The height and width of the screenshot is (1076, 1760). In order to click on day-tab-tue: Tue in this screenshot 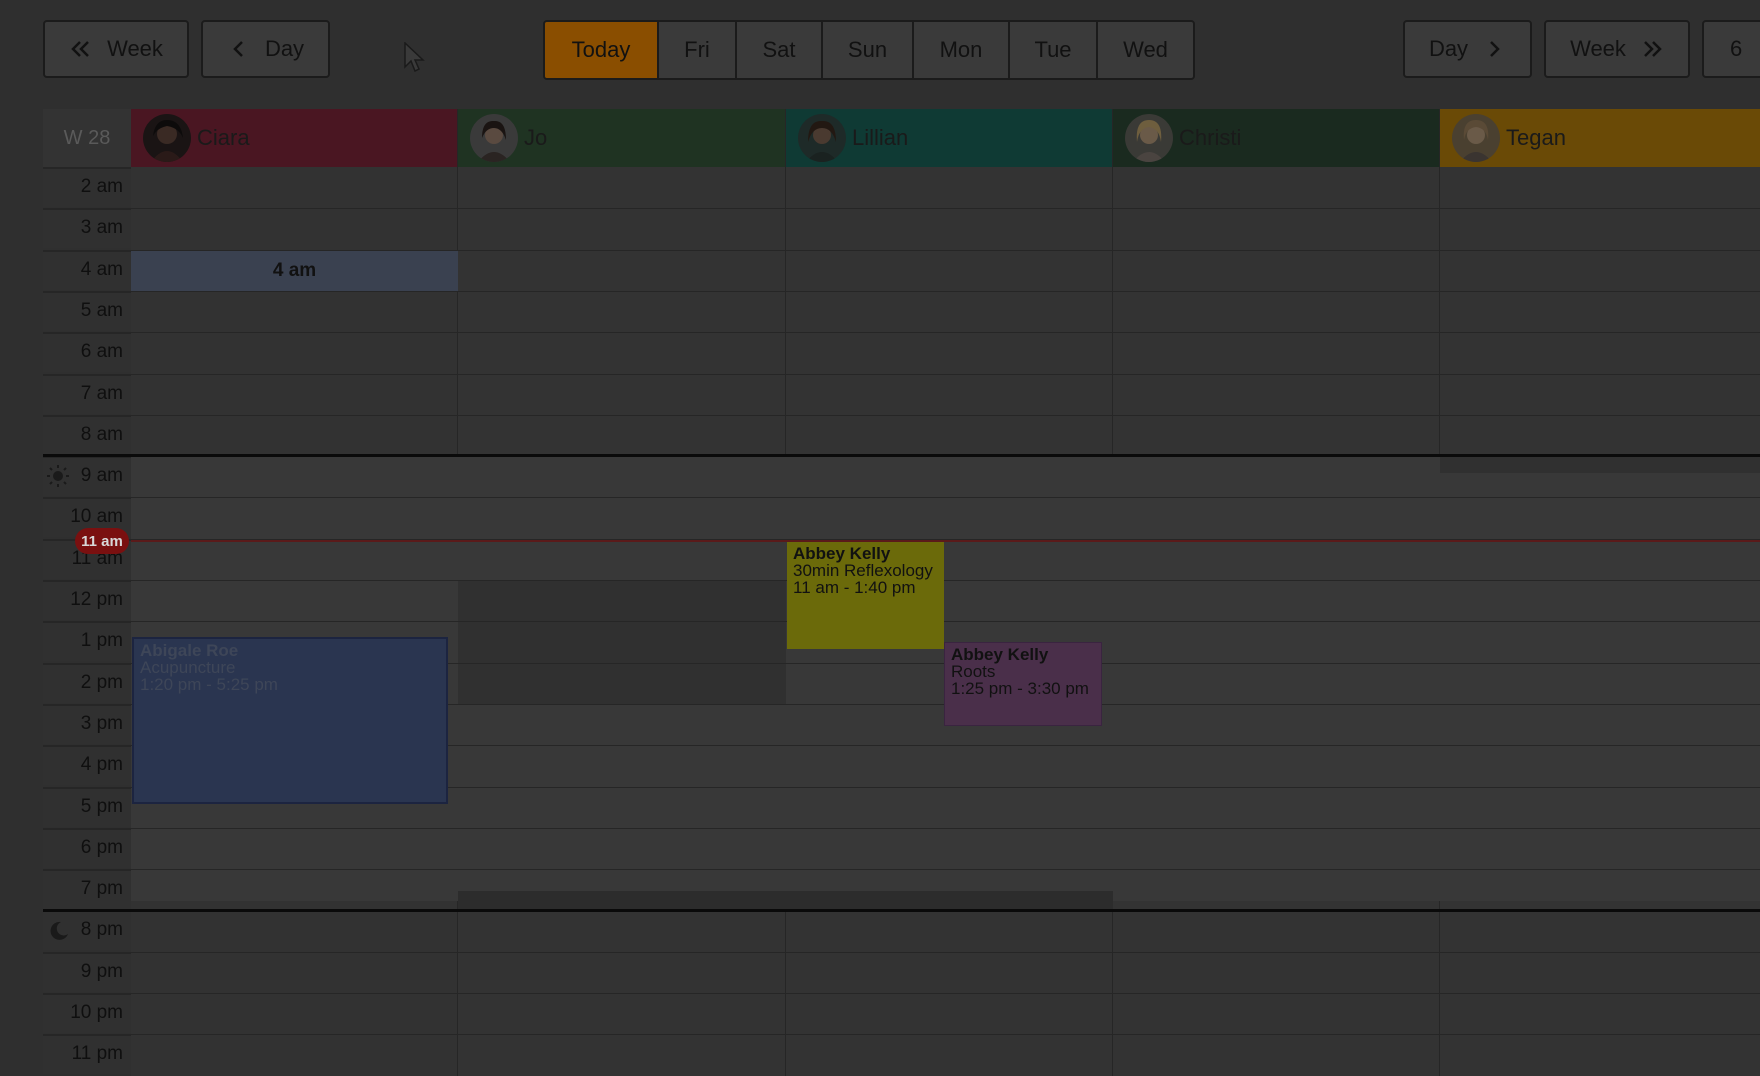, I will do `click(1052, 50)`.